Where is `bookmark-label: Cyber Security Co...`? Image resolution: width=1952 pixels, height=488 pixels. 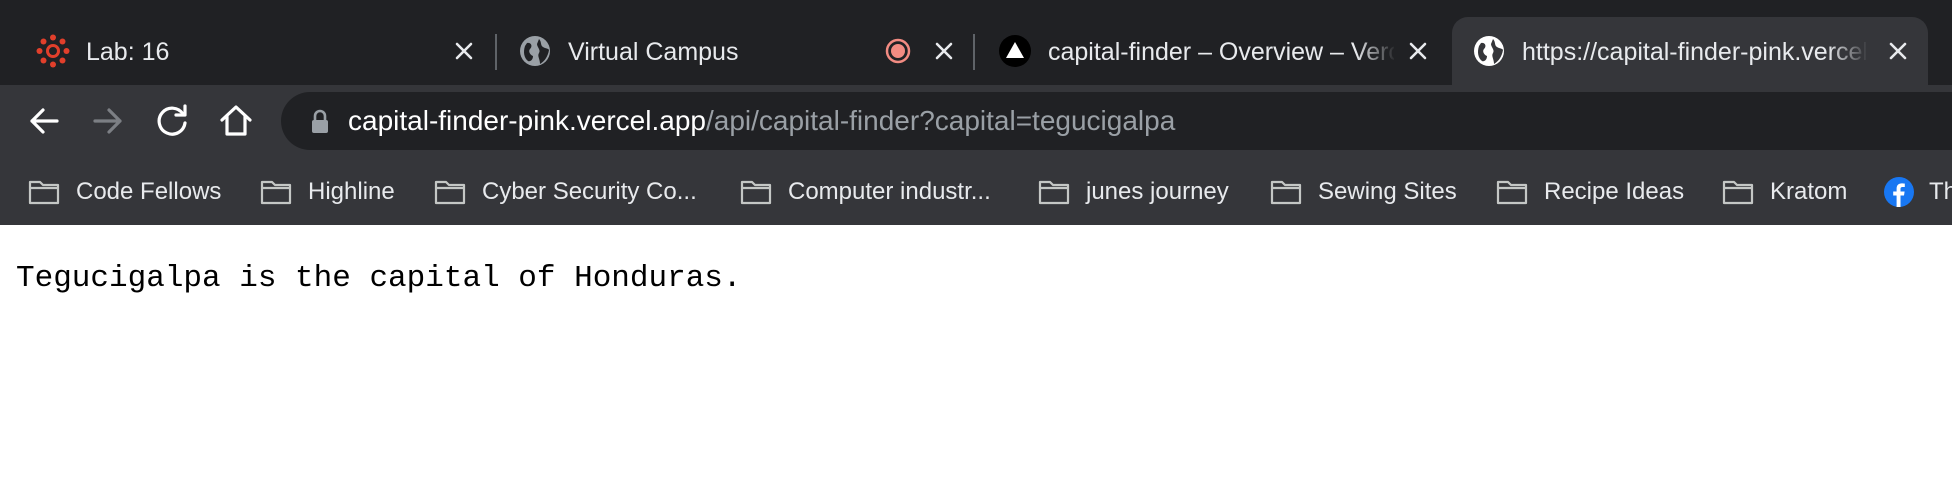 bookmark-label: Cyber Security Co... is located at coordinates (589, 191).